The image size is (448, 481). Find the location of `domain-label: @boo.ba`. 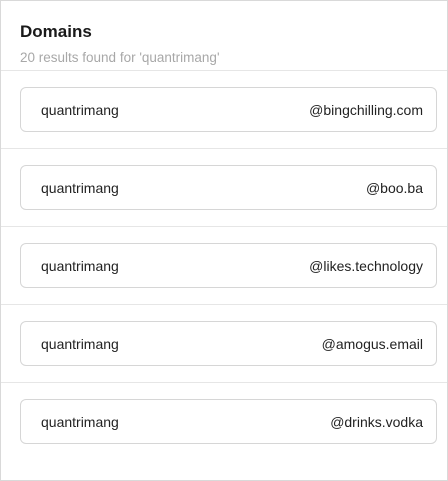

domain-label: @boo.ba is located at coordinates (394, 187).